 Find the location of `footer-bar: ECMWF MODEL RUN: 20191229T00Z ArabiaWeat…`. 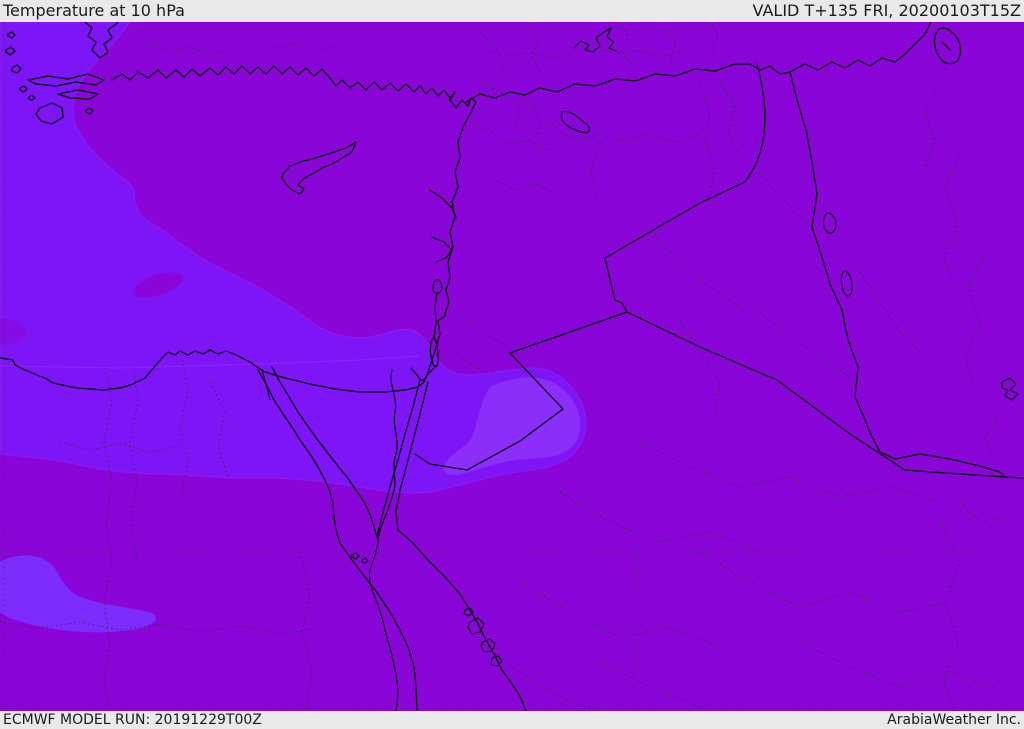

footer-bar: ECMWF MODEL RUN: 20191229T00Z ArabiaWeat… is located at coordinates (512, 720).